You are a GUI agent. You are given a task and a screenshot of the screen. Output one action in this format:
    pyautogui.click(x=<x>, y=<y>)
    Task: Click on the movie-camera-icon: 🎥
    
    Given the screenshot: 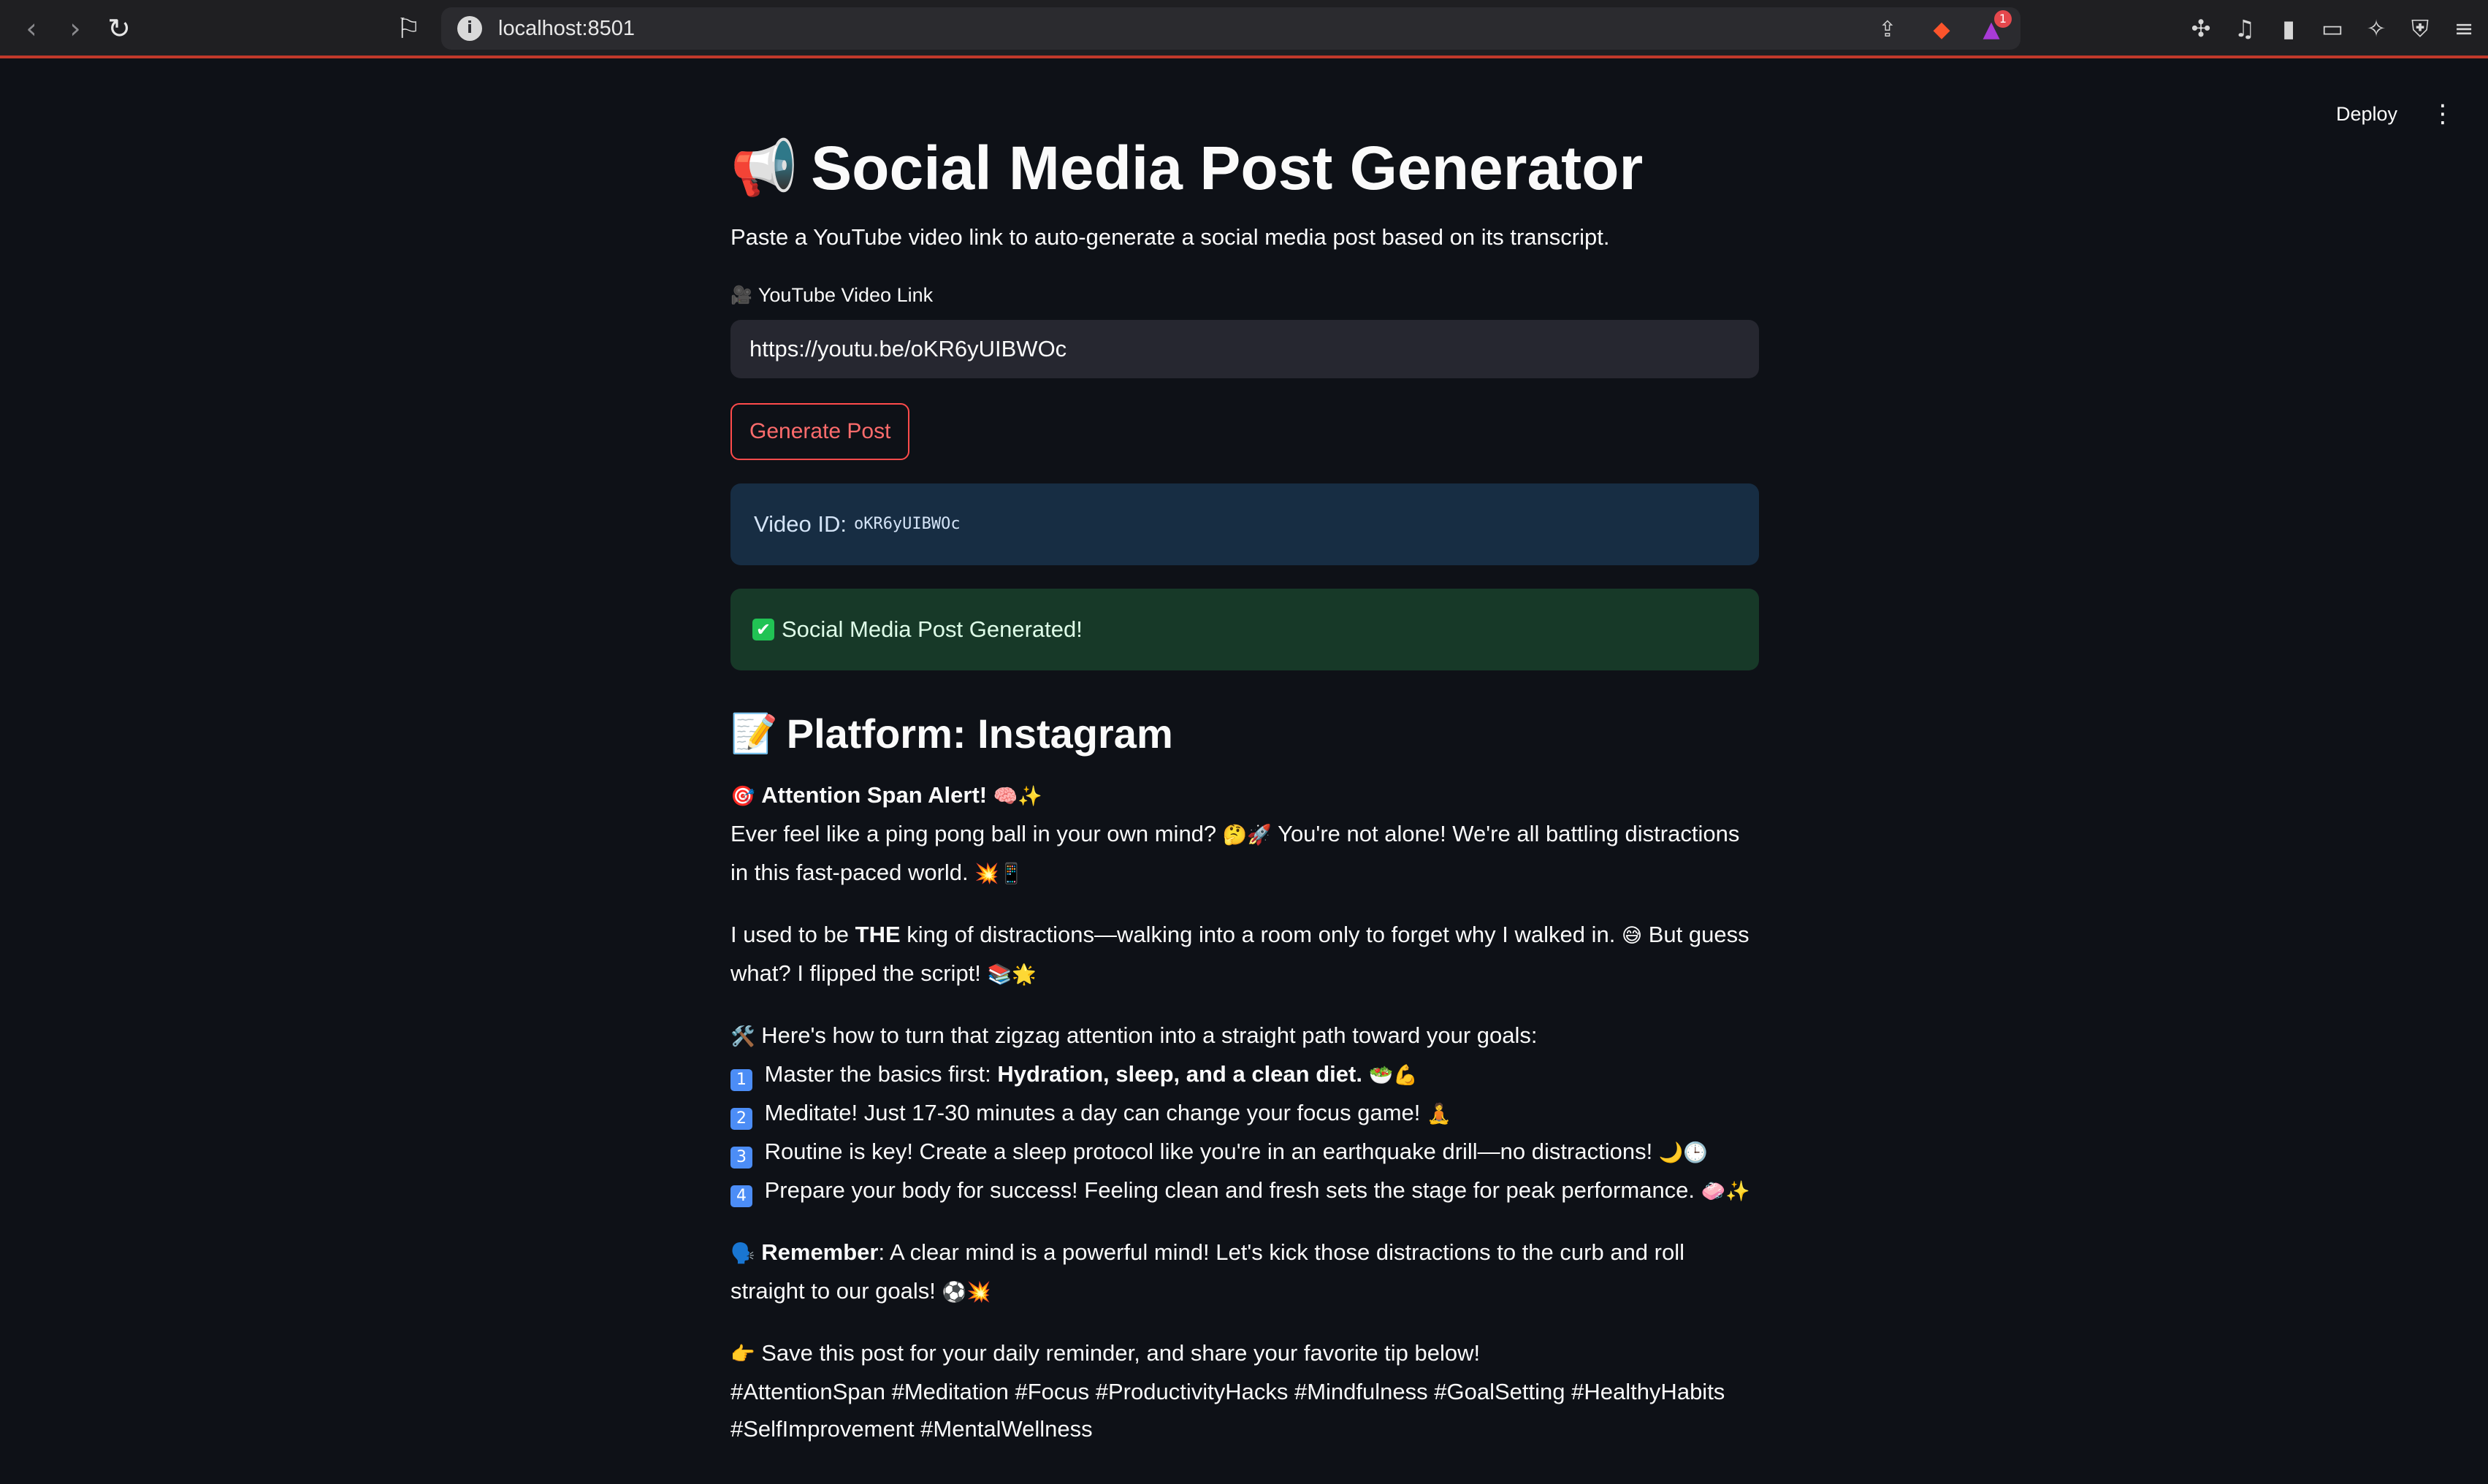 What is the action you would take?
    pyautogui.click(x=741, y=296)
    